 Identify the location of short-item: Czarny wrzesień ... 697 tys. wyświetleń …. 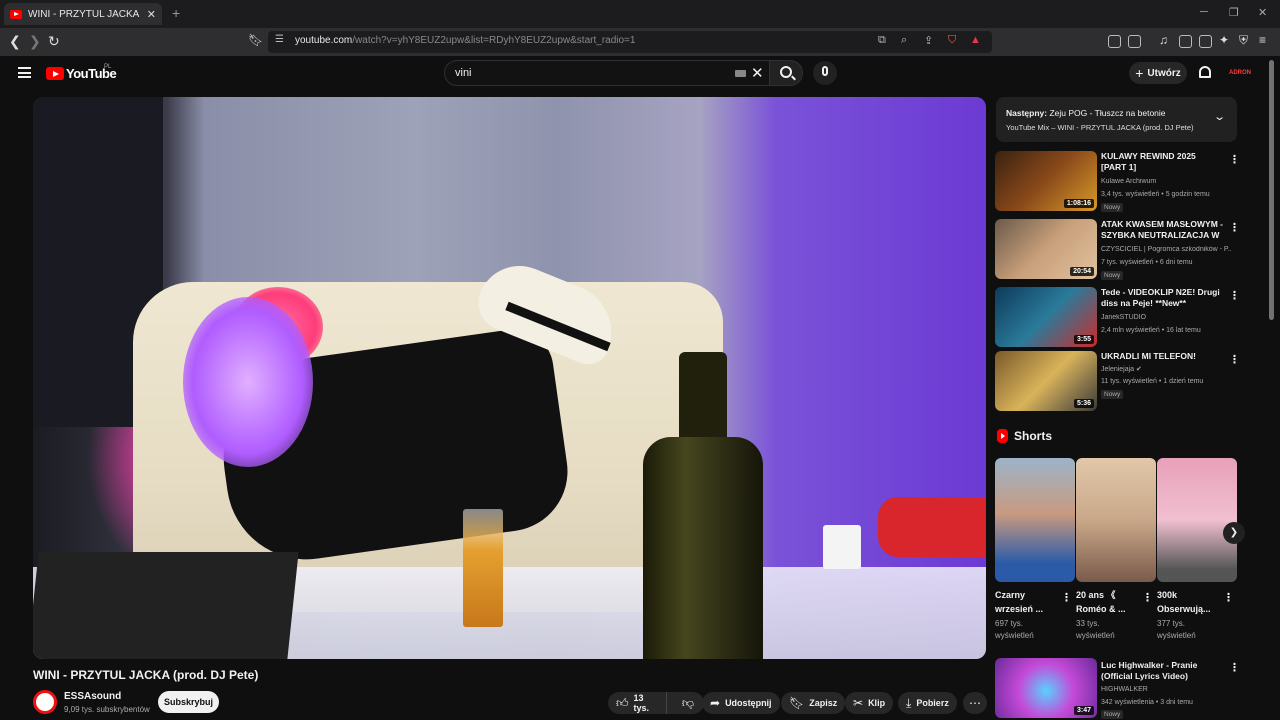
(1035, 549).